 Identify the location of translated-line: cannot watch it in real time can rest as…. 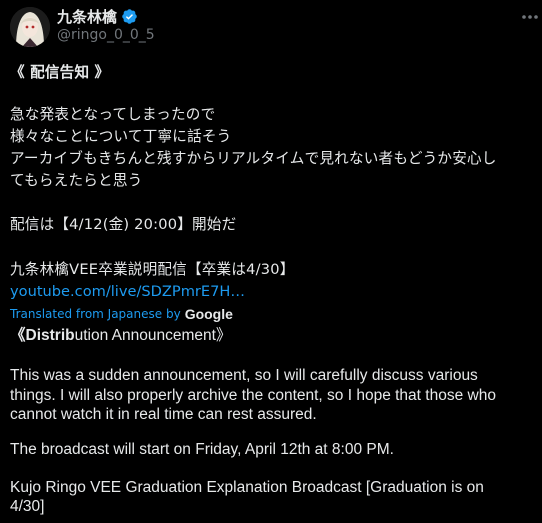
(163, 414).